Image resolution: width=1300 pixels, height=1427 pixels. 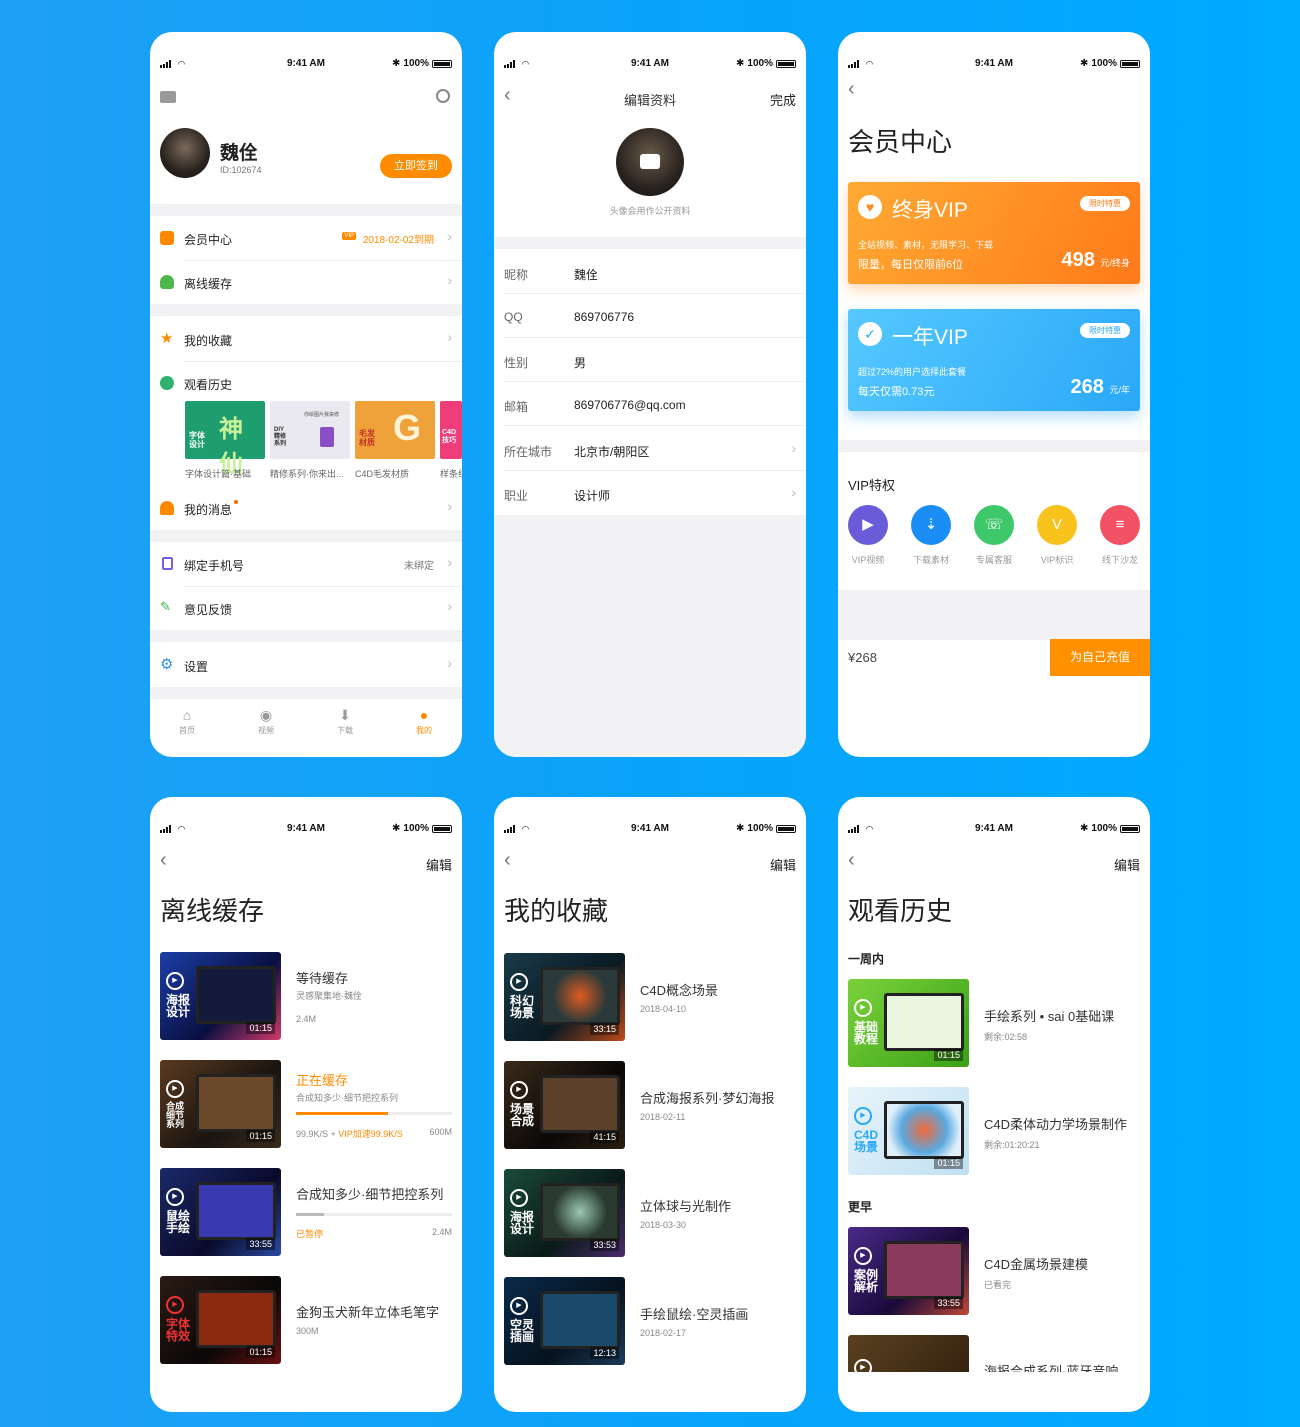 I want to click on thumb-tag: 海报设计, so click(x=178, y=1006).